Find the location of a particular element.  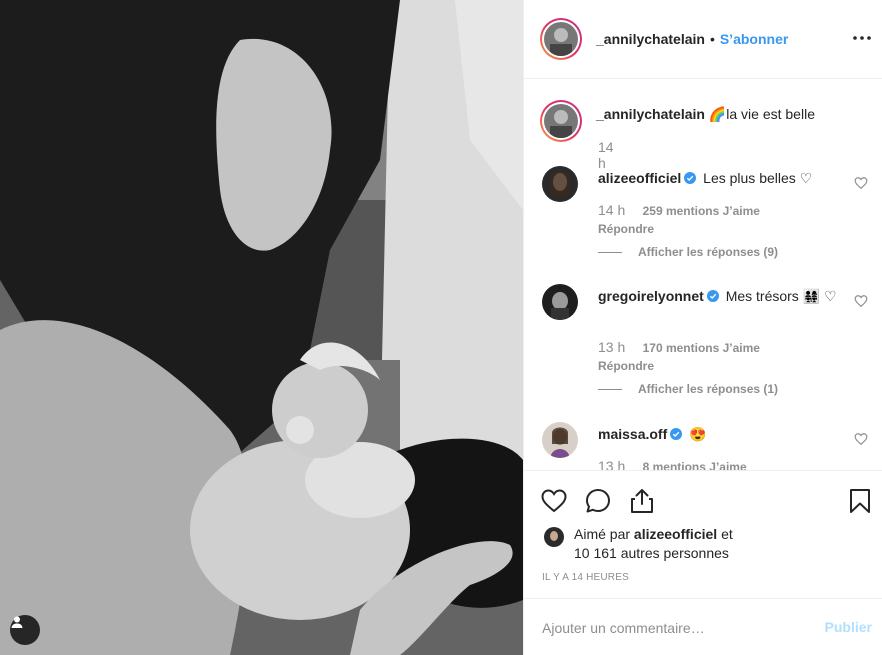

view-replies-label: Afficher les réponses (1) is located at coordinates (708, 389).